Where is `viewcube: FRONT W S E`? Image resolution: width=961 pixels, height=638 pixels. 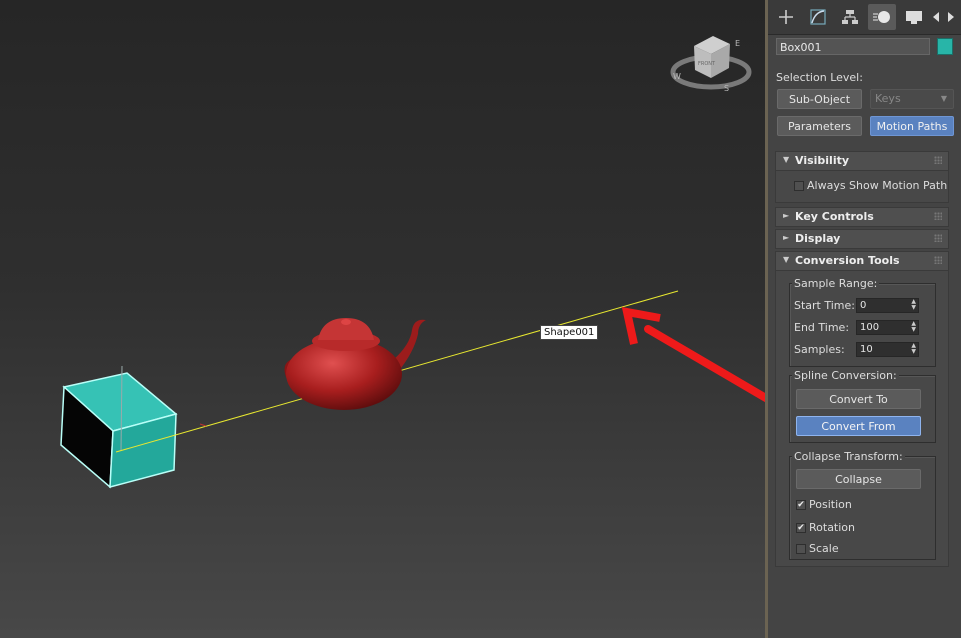
viewcube: FRONT W S E is located at coordinates (711, 64).